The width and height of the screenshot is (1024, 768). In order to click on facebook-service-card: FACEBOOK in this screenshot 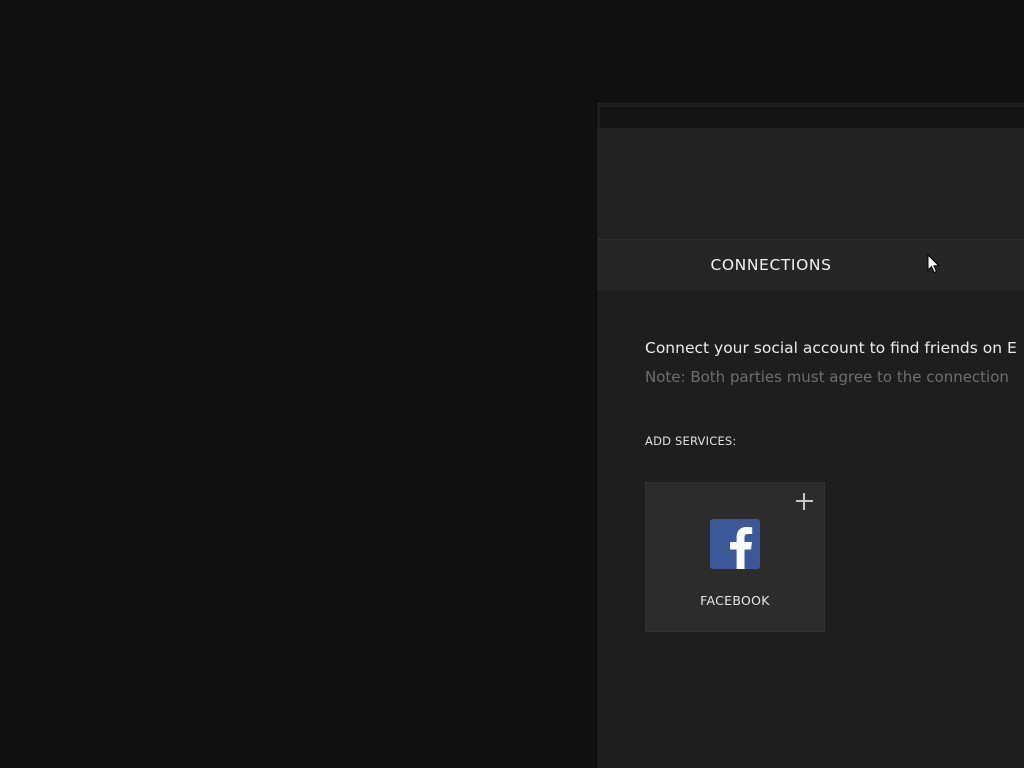, I will do `click(735, 557)`.